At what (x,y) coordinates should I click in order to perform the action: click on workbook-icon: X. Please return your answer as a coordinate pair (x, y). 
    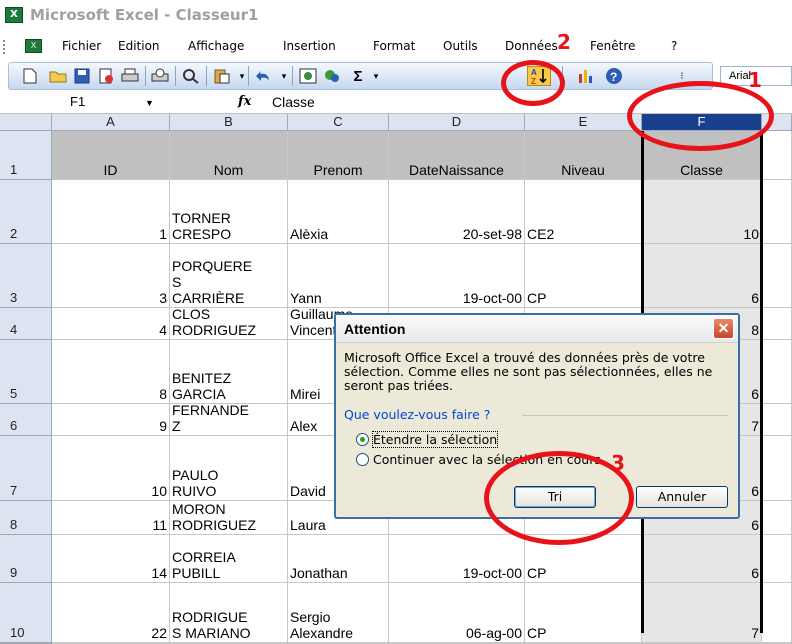
    Looking at the image, I should click on (33, 46).